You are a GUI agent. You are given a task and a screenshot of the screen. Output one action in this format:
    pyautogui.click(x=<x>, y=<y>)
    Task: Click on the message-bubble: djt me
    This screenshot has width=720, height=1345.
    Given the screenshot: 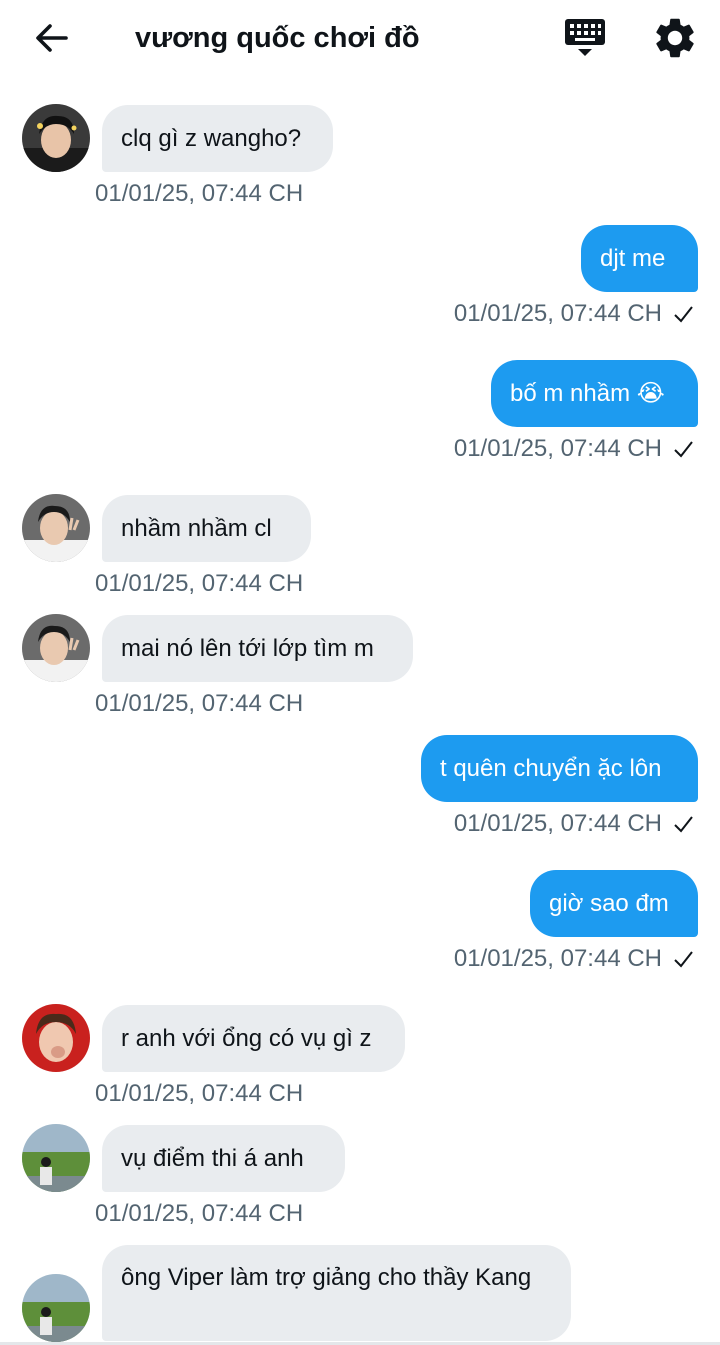 What is the action you would take?
    pyautogui.click(x=639, y=258)
    